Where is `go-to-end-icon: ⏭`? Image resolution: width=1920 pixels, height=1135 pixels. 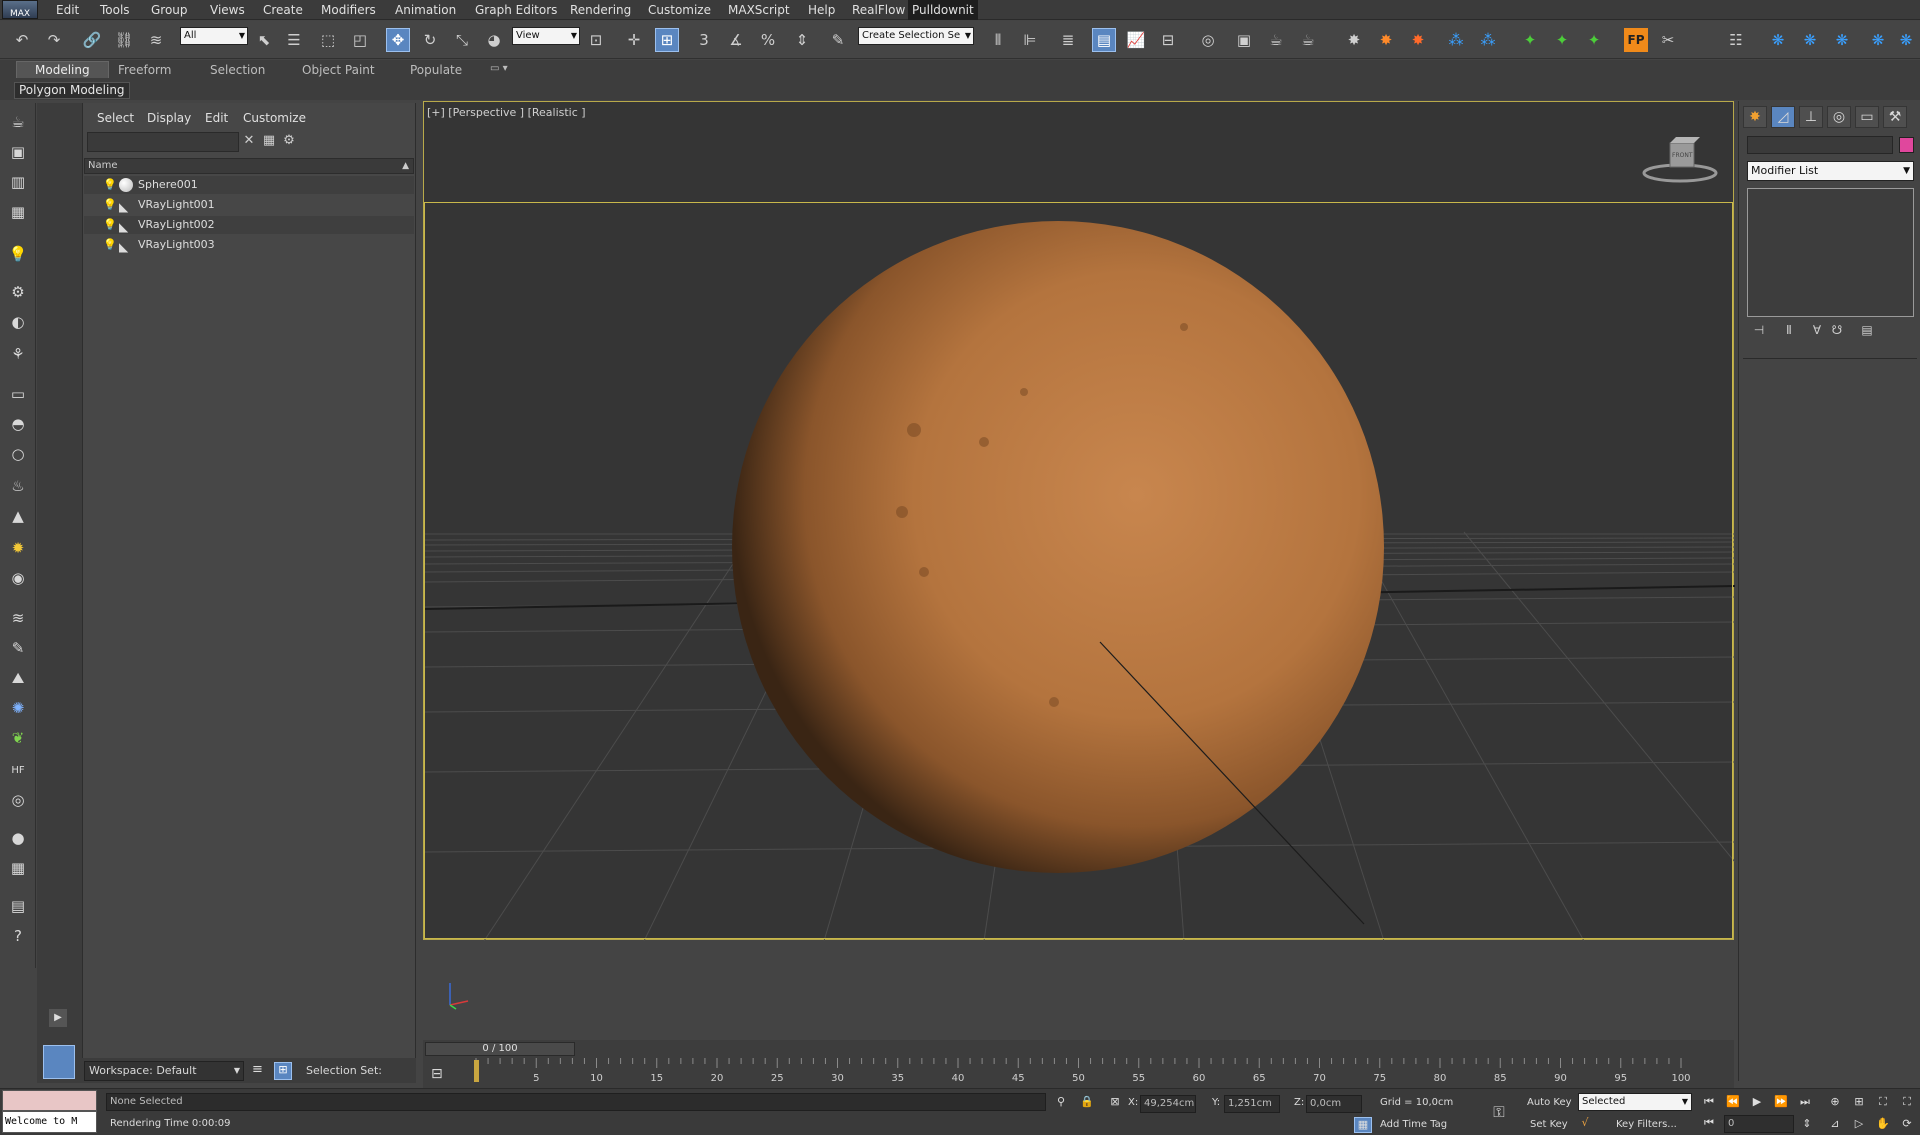 go-to-end-icon: ⏭ is located at coordinates (1805, 1103).